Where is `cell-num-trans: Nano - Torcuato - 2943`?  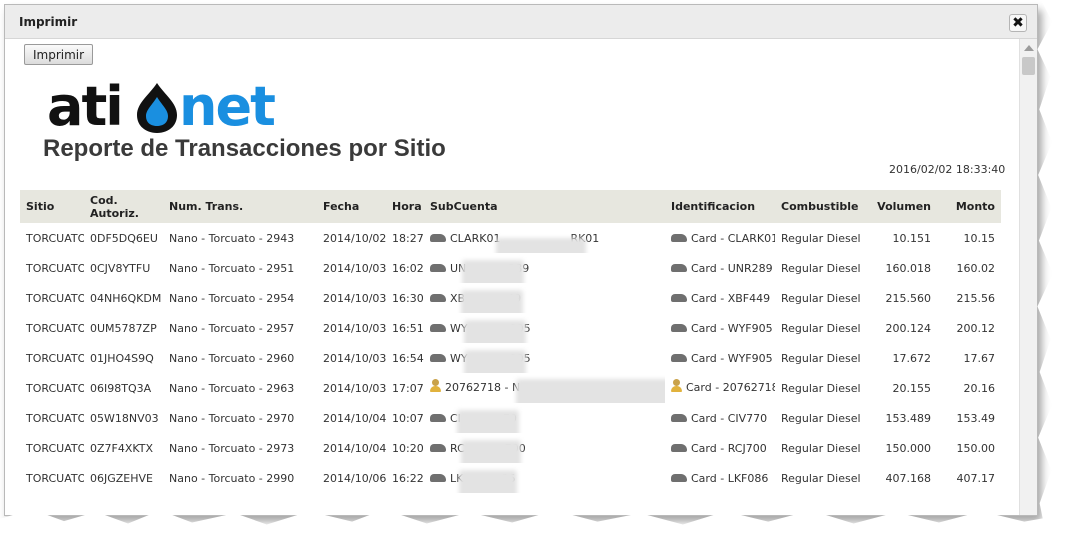
cell-num-trans: Nano - Torcuato - 2943 is located at coordinates (232, 238).